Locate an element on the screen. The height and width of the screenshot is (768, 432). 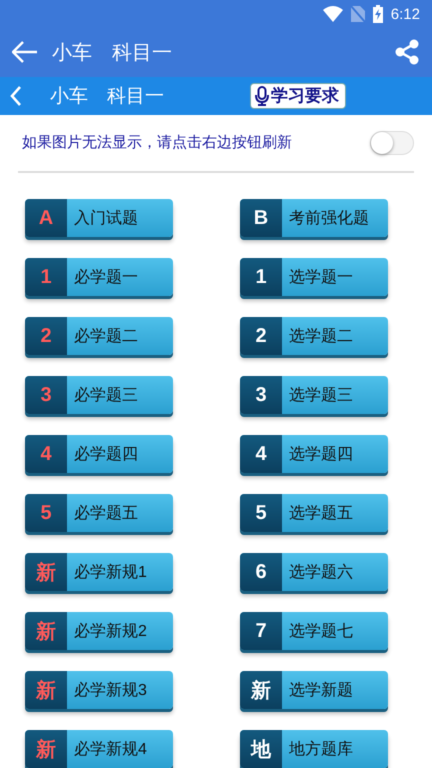
quiz-button: 2 必学题二 is located at coordinates (99, 336).